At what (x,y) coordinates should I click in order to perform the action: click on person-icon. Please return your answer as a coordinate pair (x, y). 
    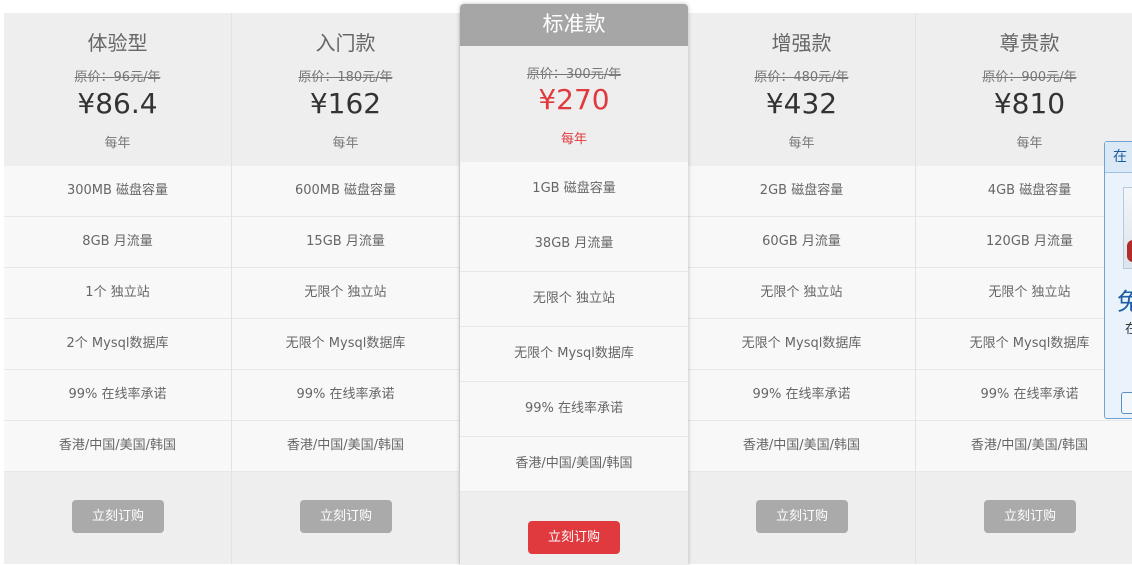
    Looking at the image, I should click on (1129, 251).